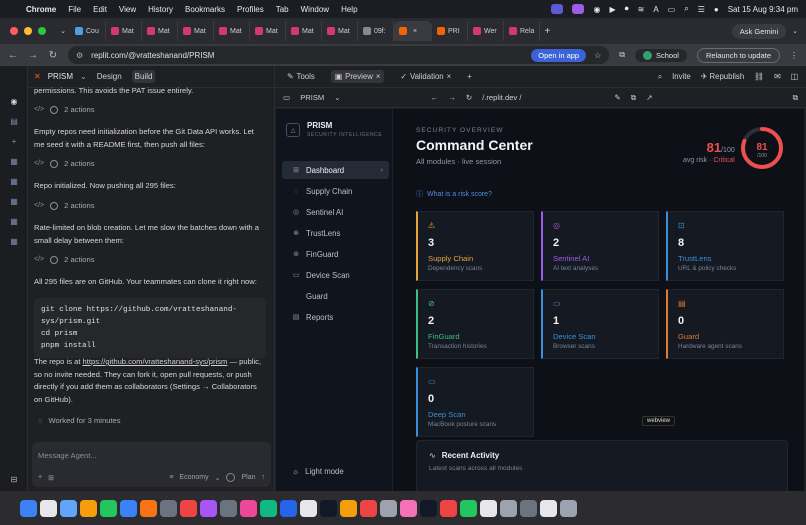 Image resolution: width=806 pixels, height=525 pixels. Describe the element at coordinates (151, 464) in the screenshot. I see `message-input: Message Agent... + ⊞ ≡ Economy ⌄ Plan ↑` at that location.